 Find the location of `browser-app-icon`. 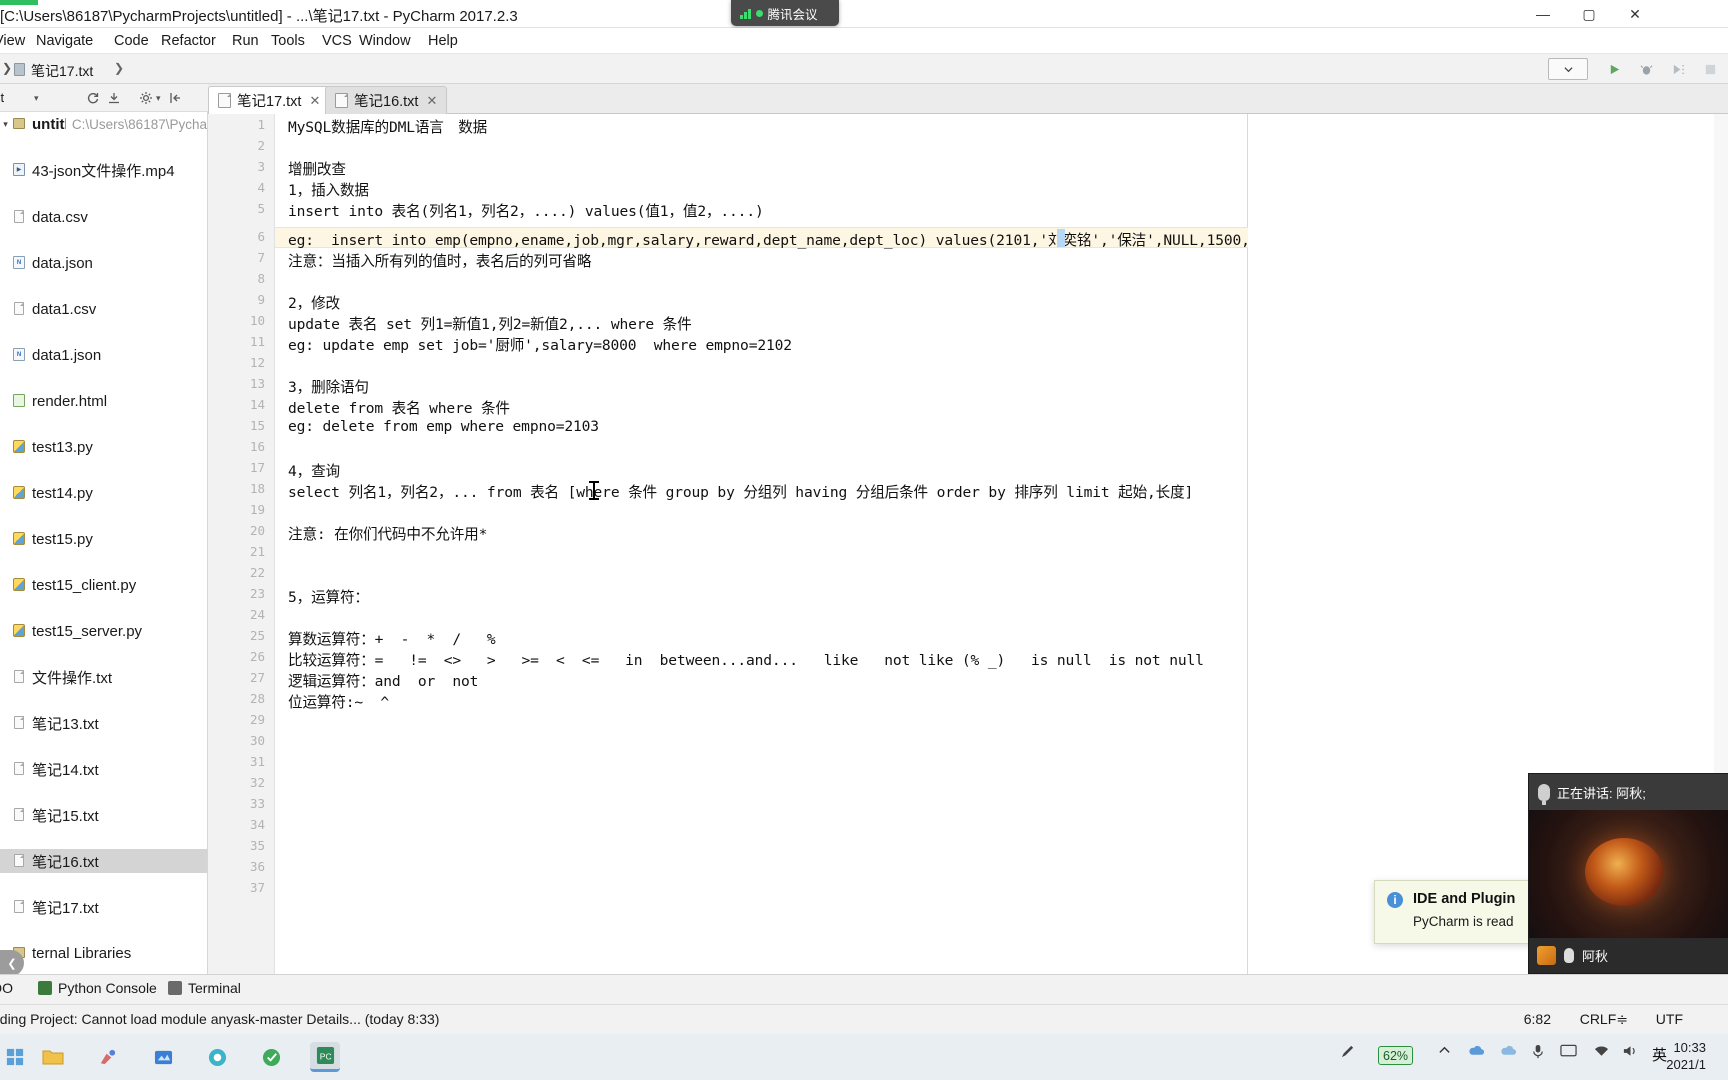

browser-app-icon is located at coordinates (217, 1057).